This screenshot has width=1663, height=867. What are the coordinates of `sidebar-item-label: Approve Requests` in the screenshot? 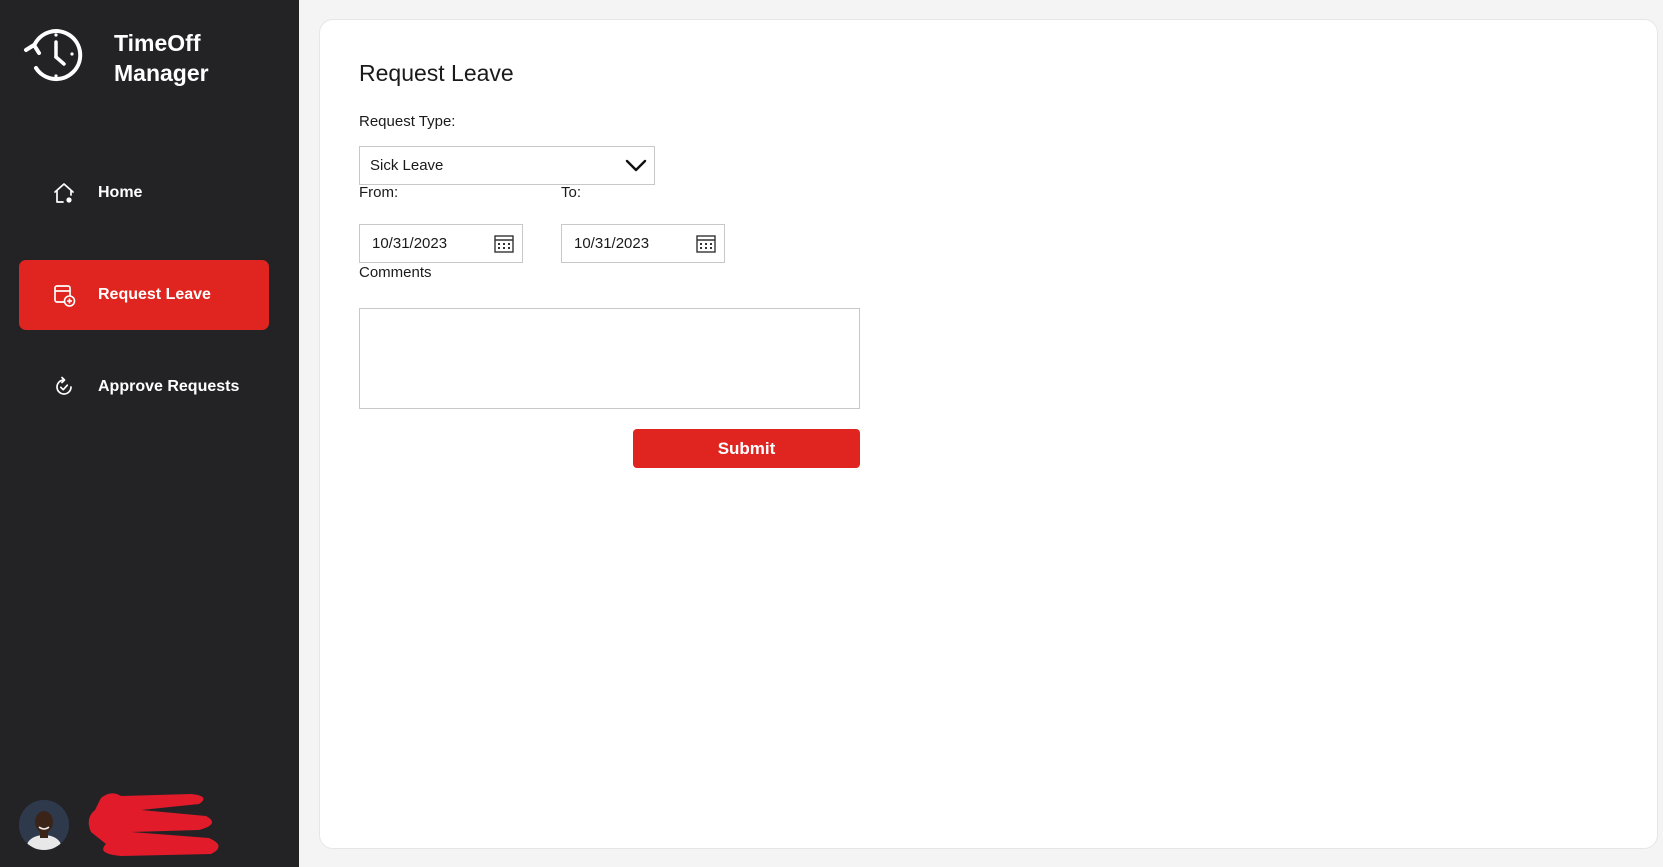 It's located at (169, 386).